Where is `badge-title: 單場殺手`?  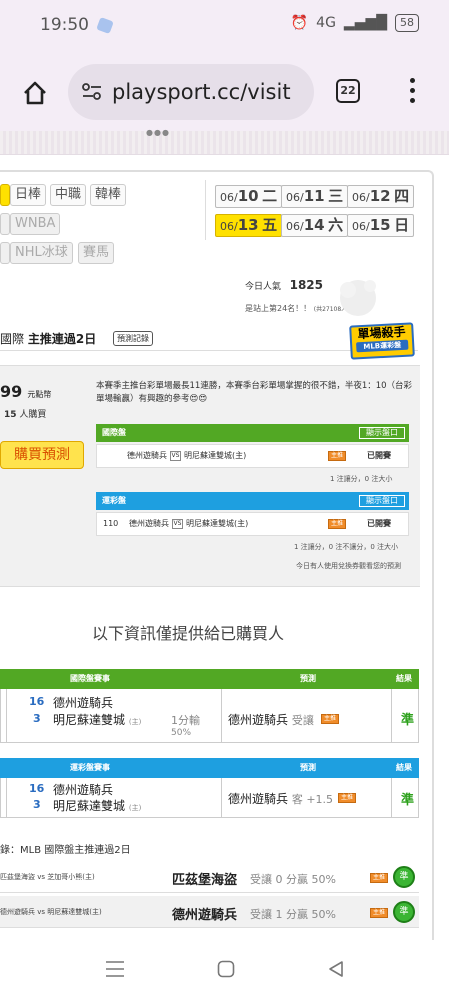 badge-title: 單場殺手 is located at coordinates (381, 333).